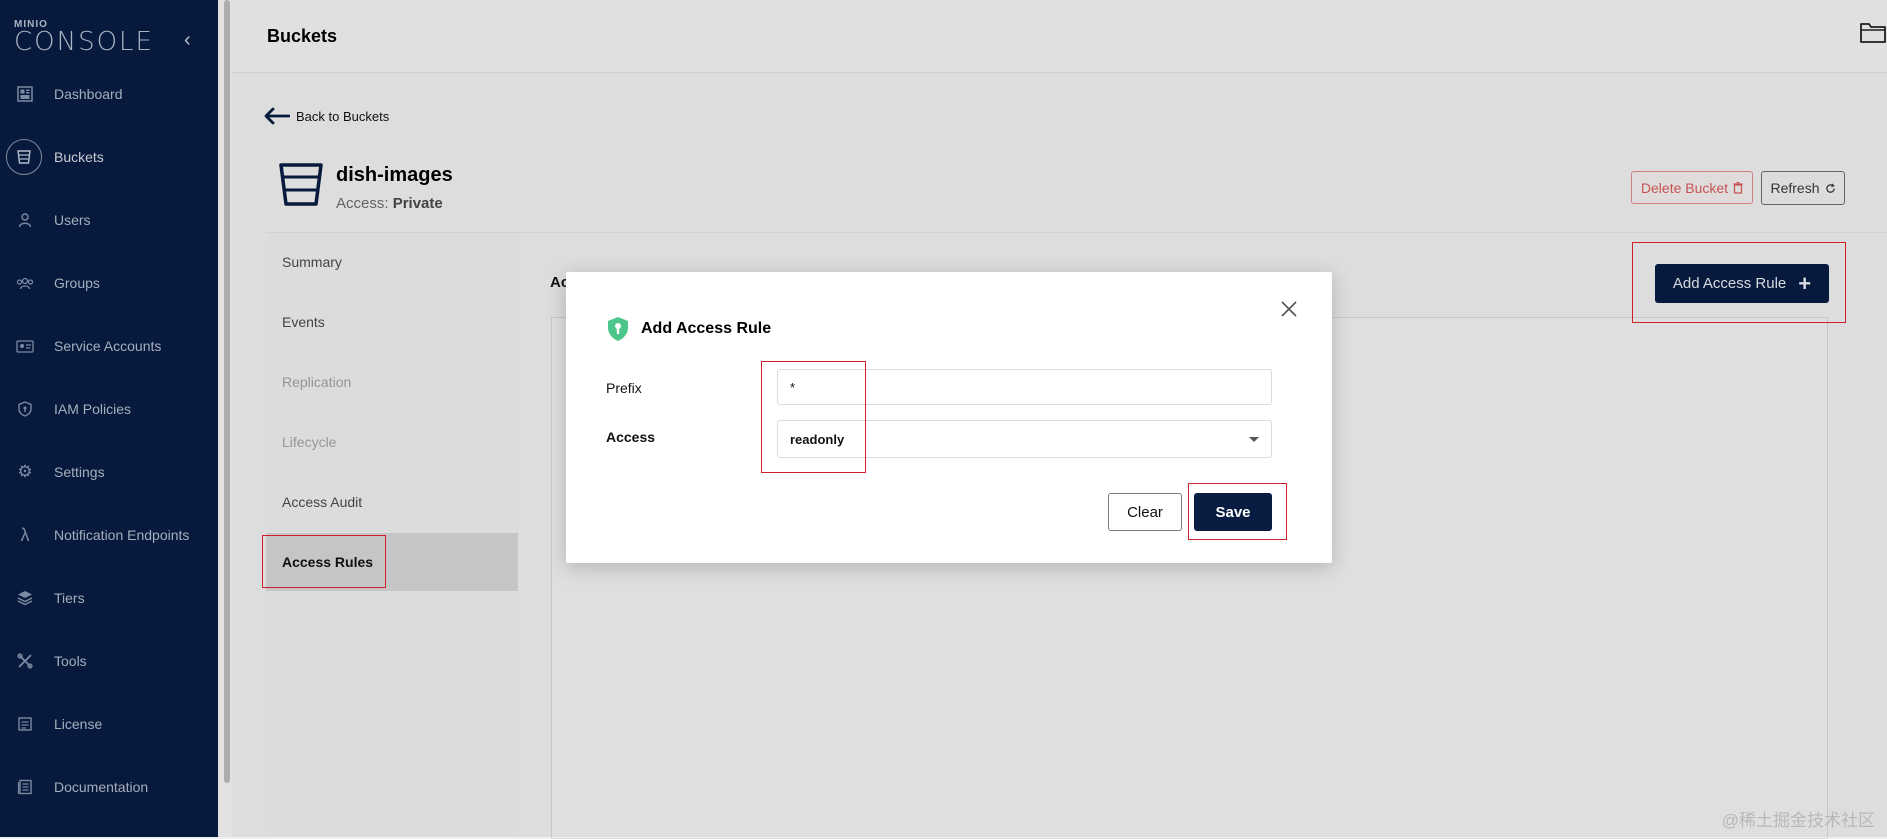 The image size is (1887, 839). What do you see at coordinates (1739, 282) in the screenshot?
I see `annotation-box-add-access-rule` at bounding box center [1739, 282].